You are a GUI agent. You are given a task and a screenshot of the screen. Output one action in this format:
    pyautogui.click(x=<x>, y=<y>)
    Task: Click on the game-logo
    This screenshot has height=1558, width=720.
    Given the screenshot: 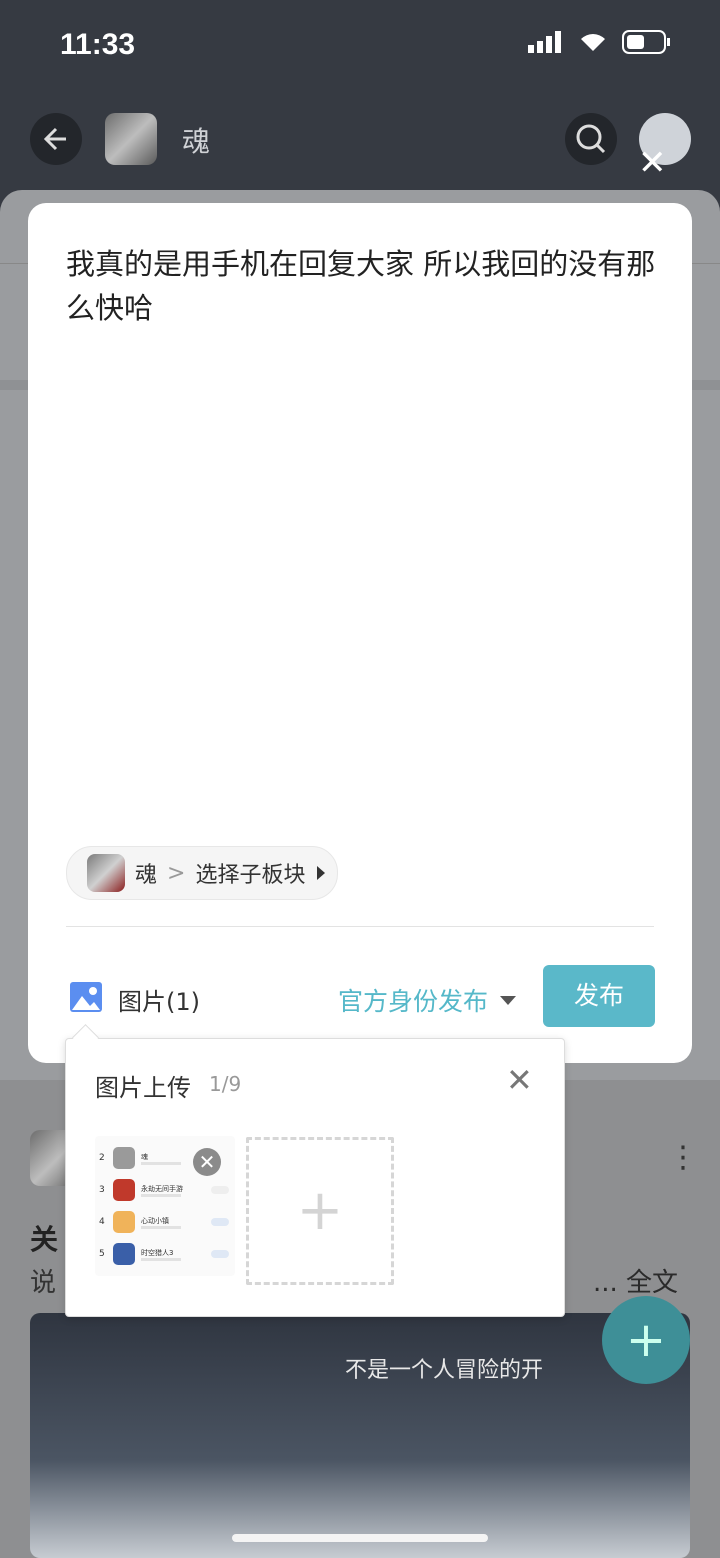 What is the action you would take?
    pyautogui.click(x=131, y=139)
    